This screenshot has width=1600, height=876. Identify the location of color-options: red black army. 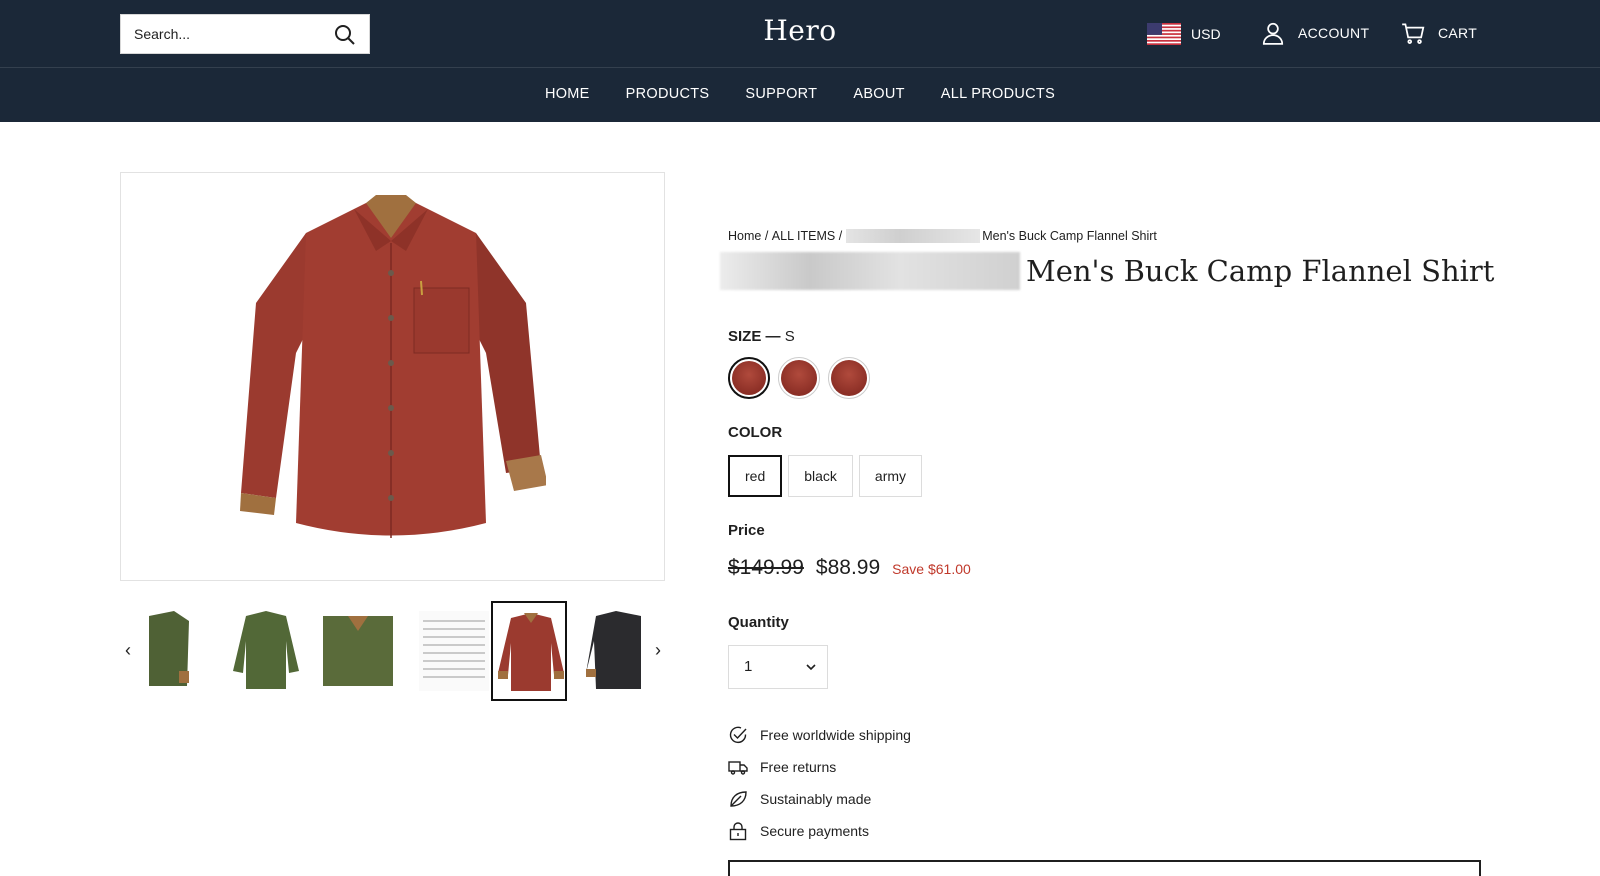
(825, 476).